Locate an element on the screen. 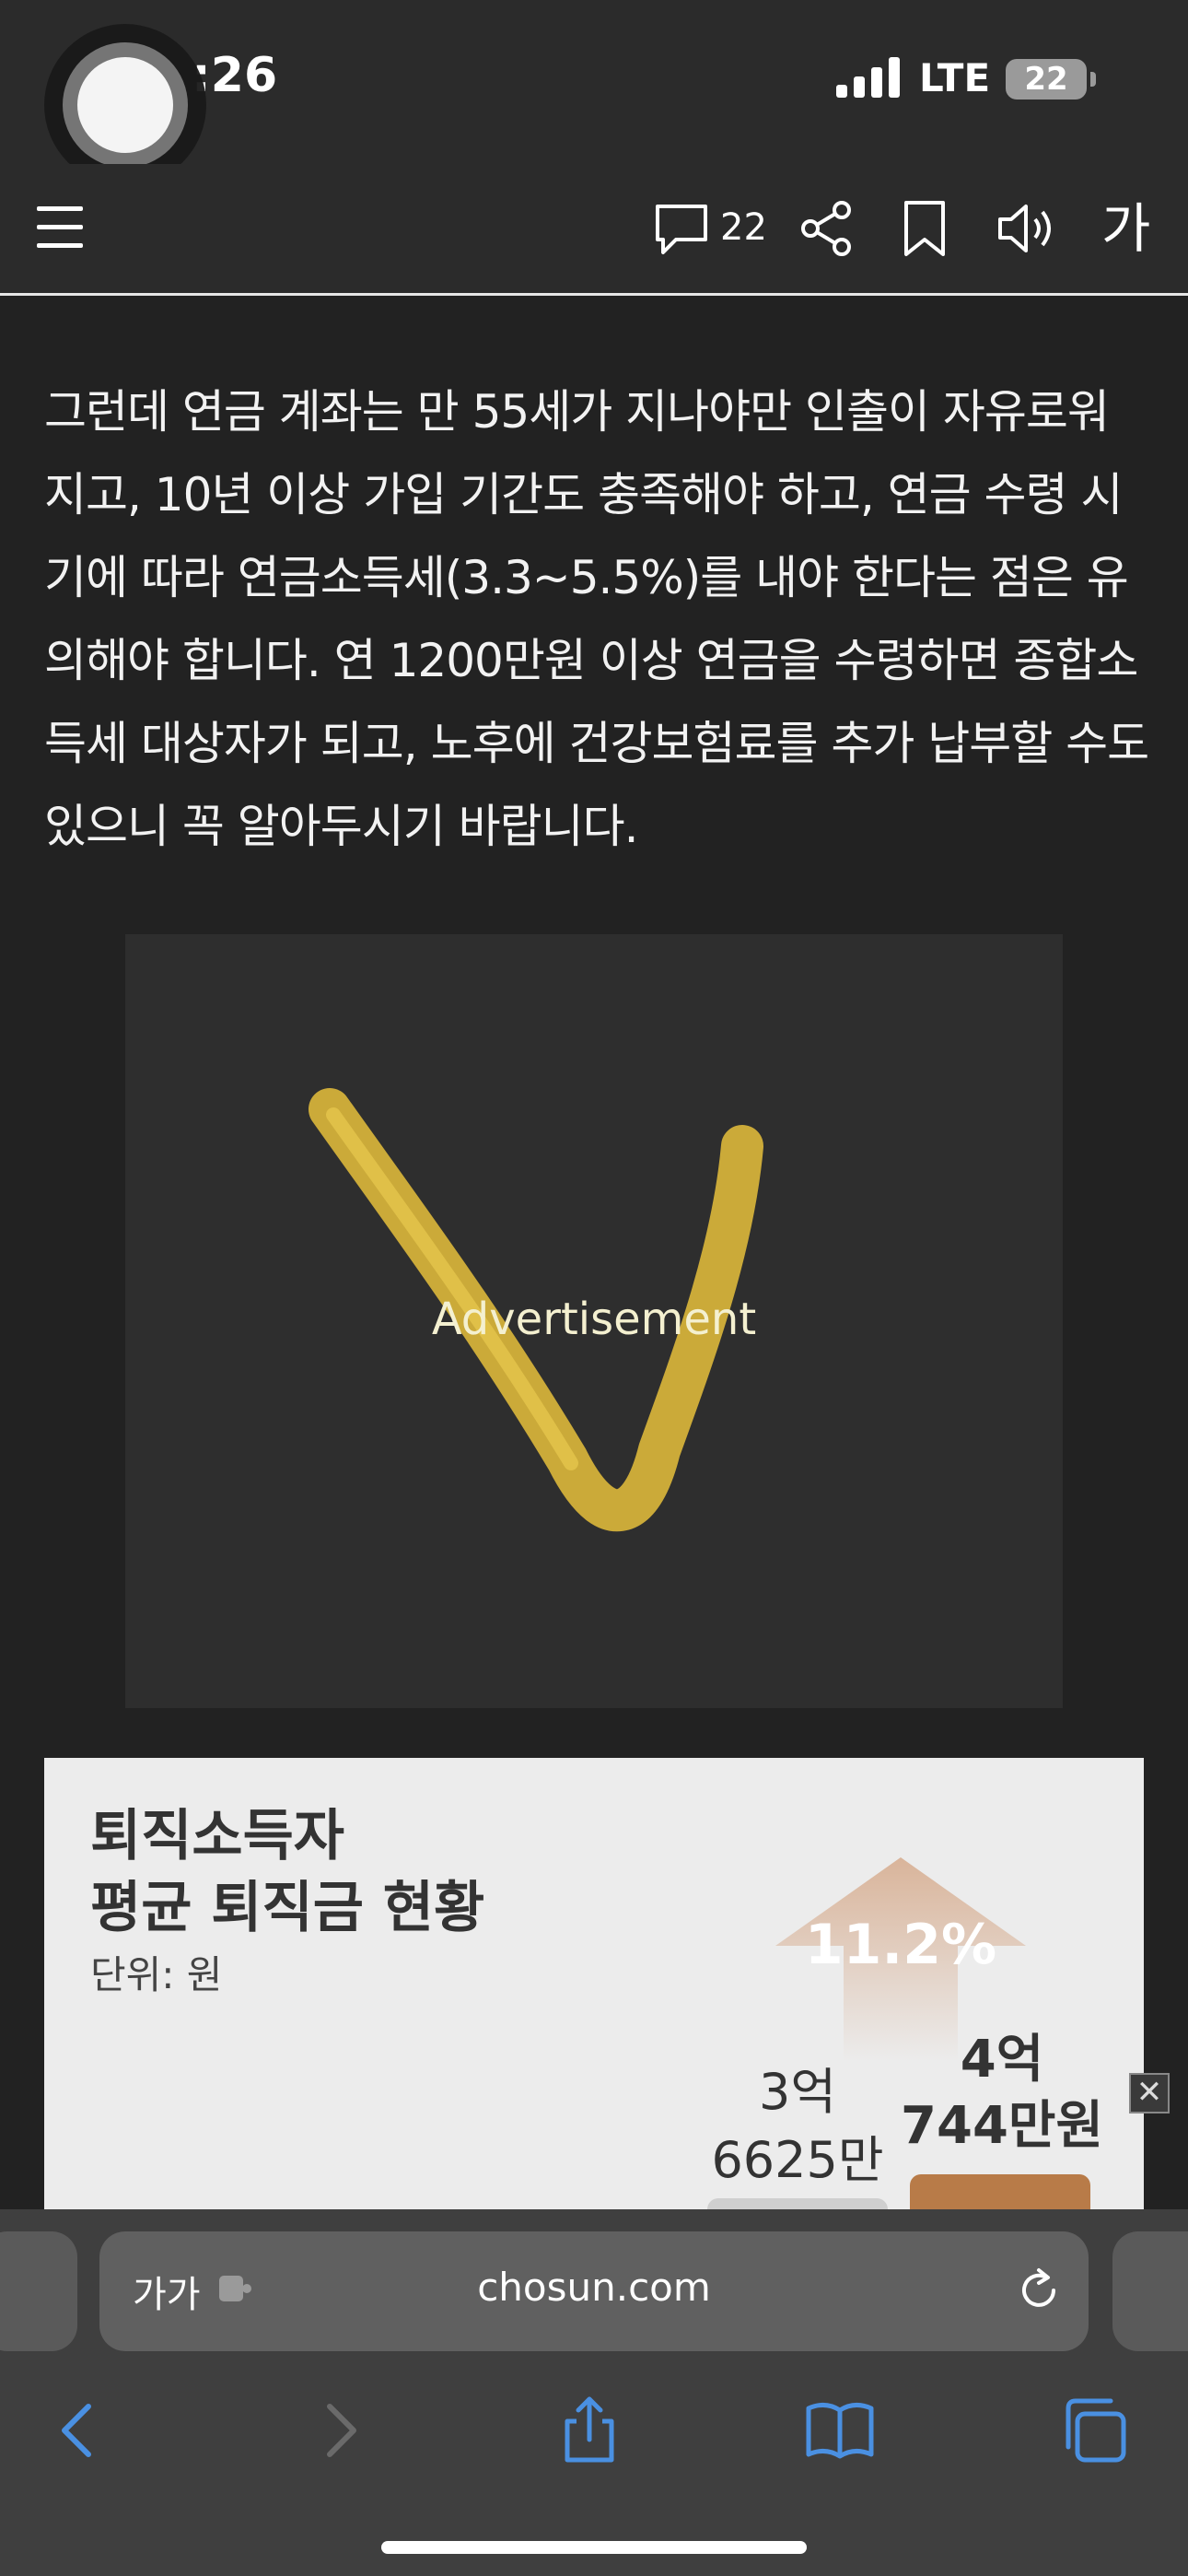  read-aloud-button is located at coordinates (1028, 228).